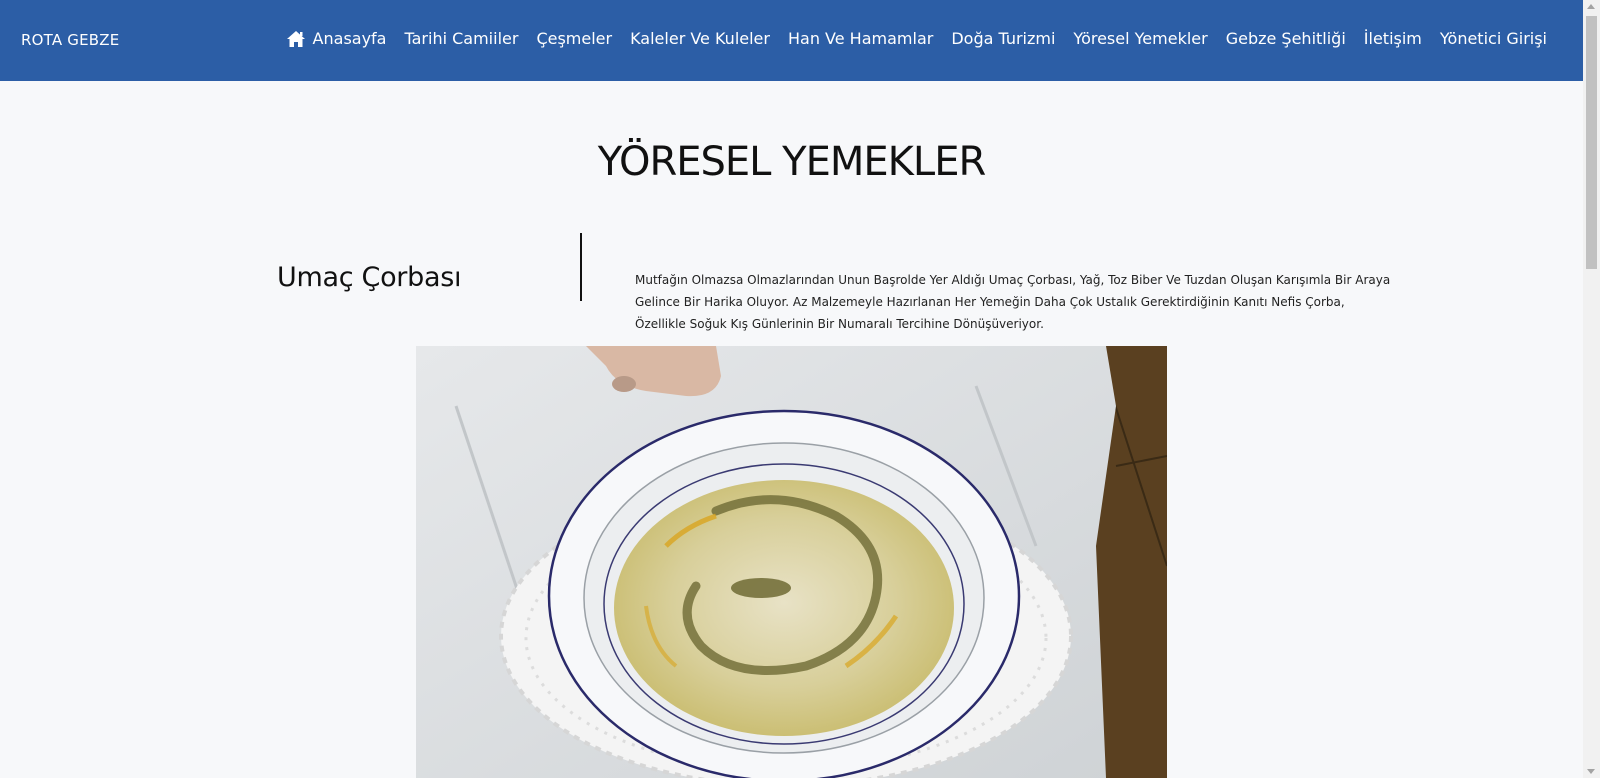 The image size is (1600, 778). Describe the element at coordinates (461, 39) in the screenshot. I see `nav-link-tarihi-camiiler: Tarihi Camiiler` at that location.